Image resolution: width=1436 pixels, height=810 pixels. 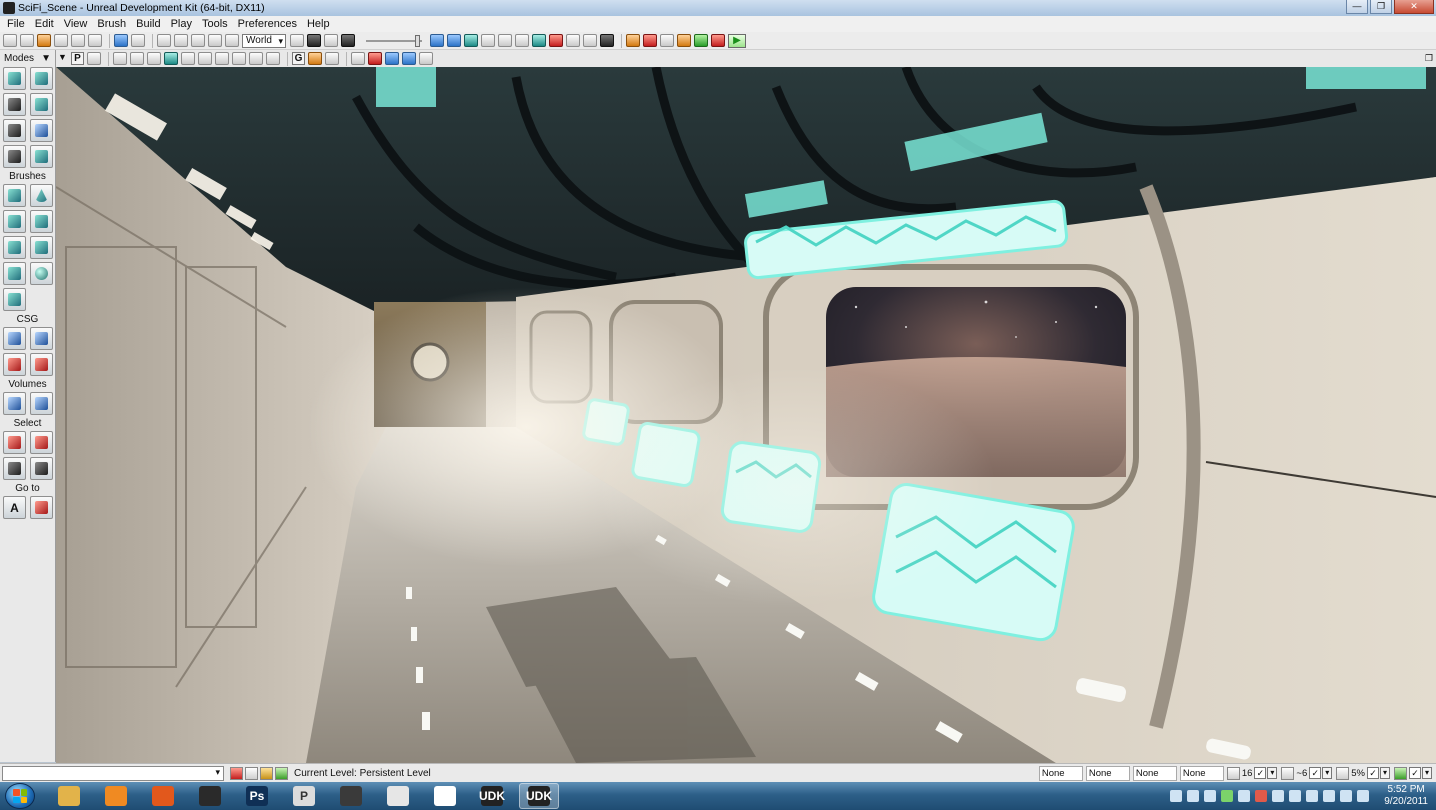 I want to click on tray-network-icon, so click(x=1176, y=796).